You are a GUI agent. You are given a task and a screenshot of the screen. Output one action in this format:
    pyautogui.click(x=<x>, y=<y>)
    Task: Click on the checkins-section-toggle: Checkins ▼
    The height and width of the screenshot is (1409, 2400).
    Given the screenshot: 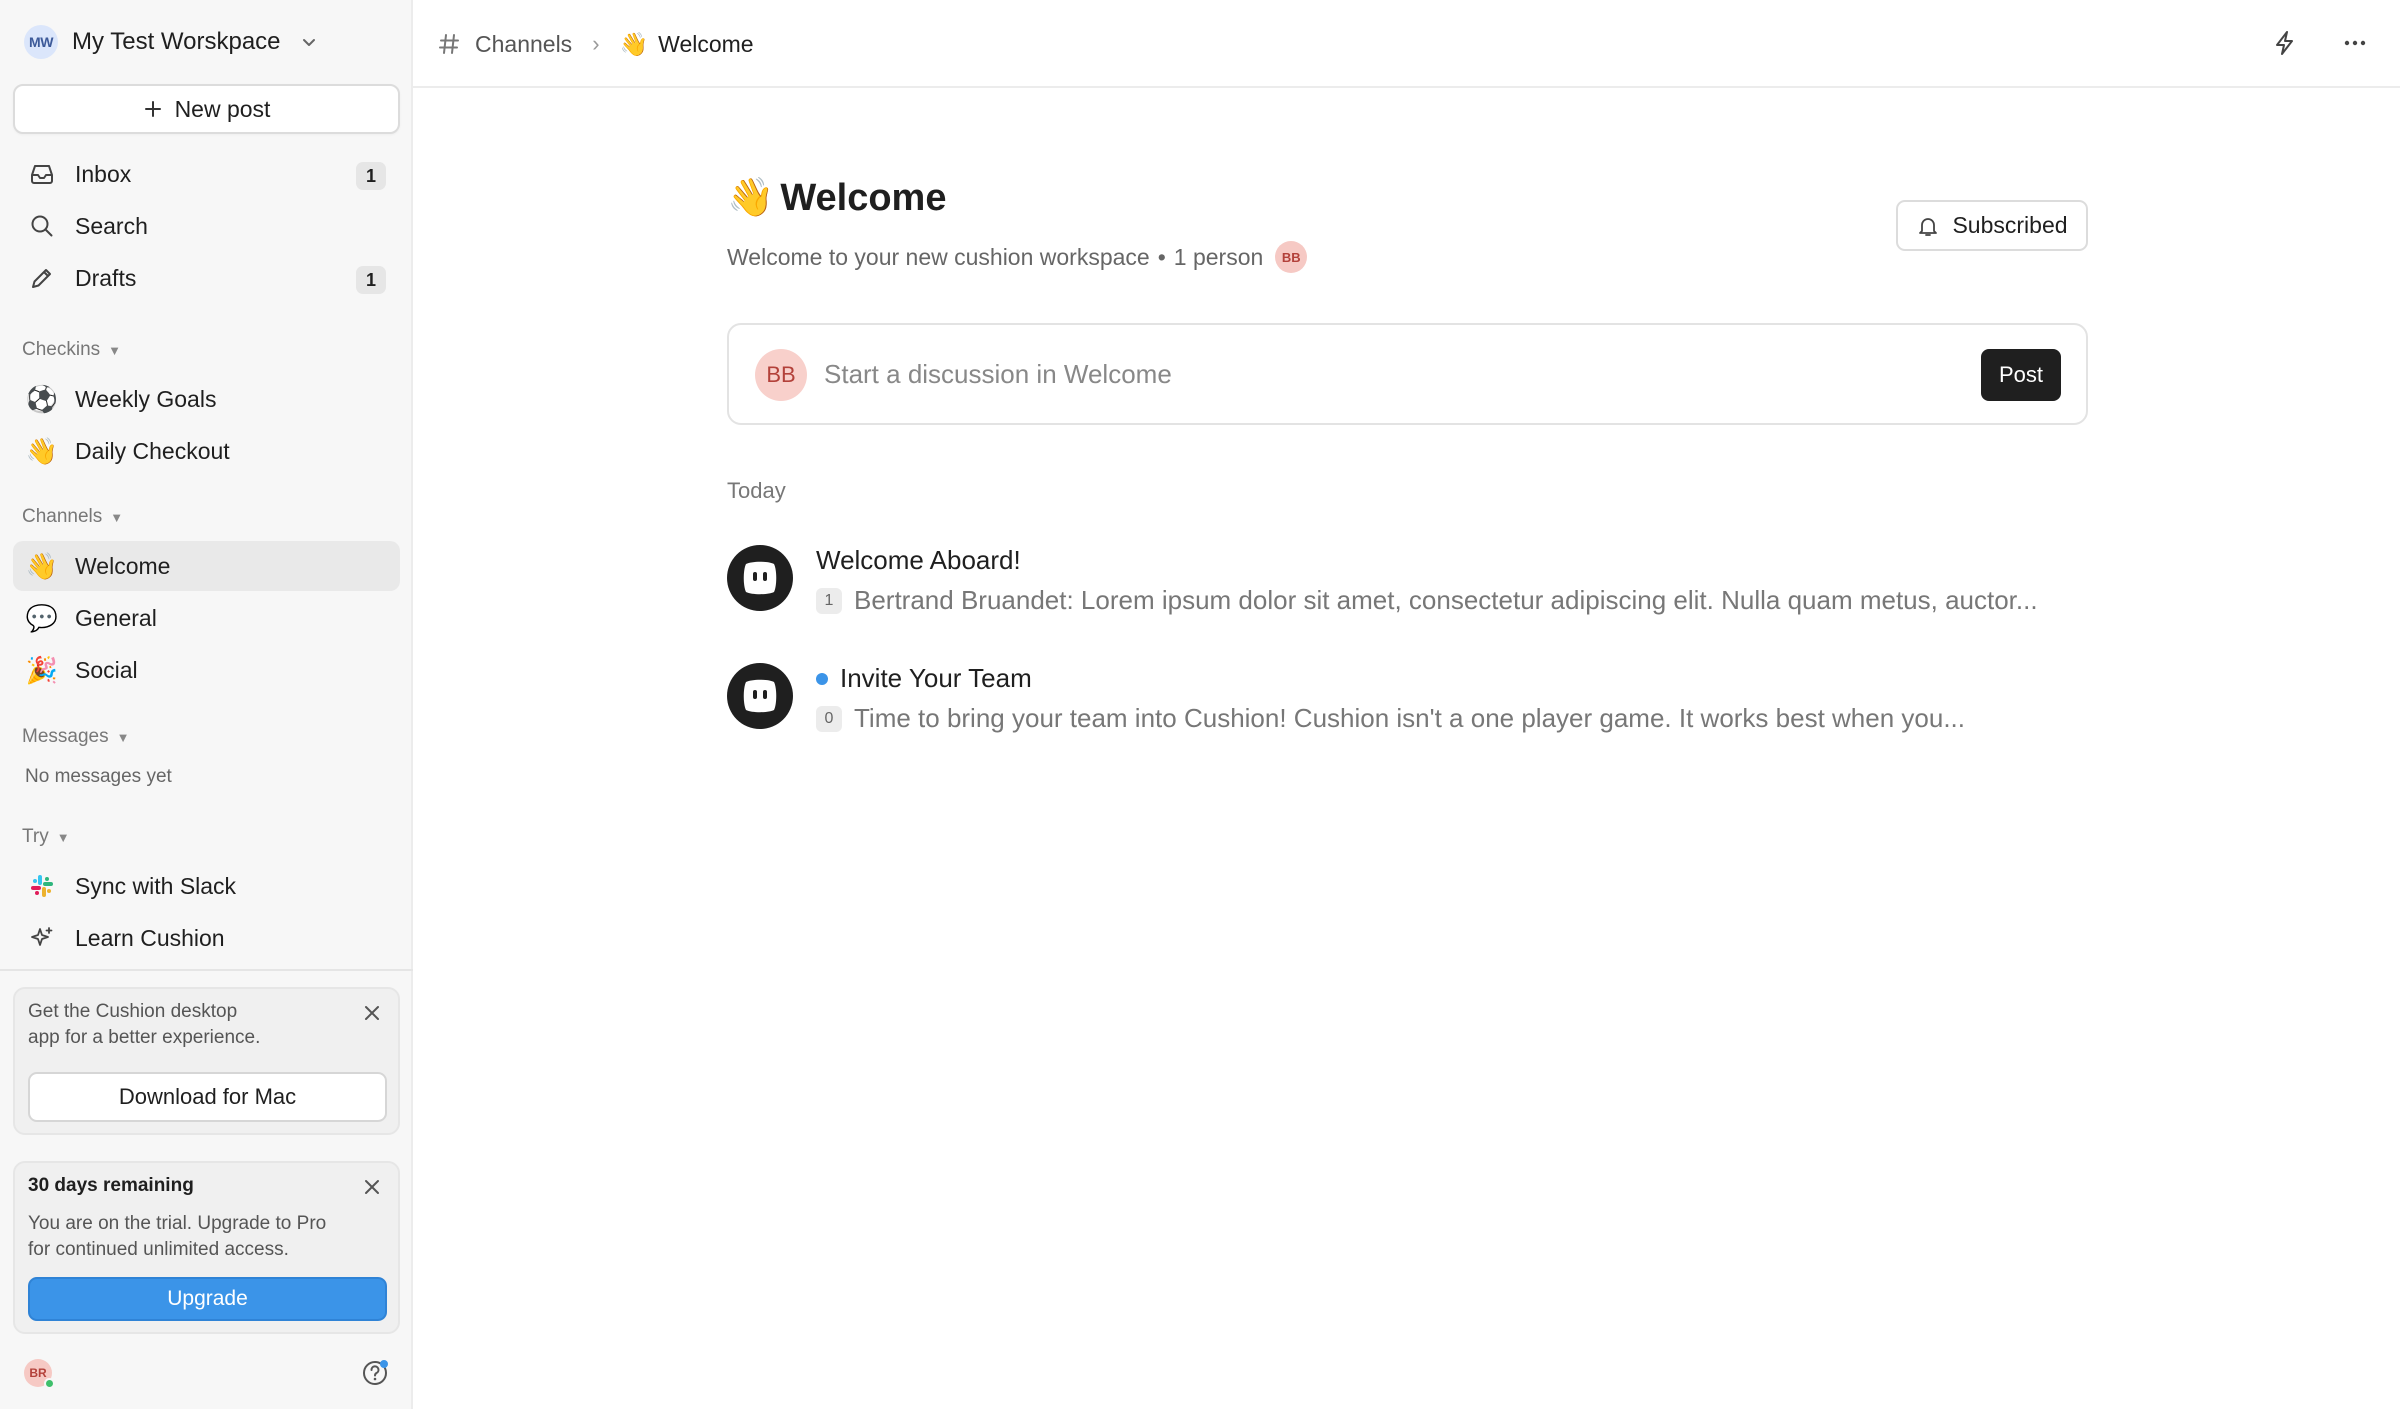 What is the action you would take?
    pyautogui.click(x=71, y=350)
    